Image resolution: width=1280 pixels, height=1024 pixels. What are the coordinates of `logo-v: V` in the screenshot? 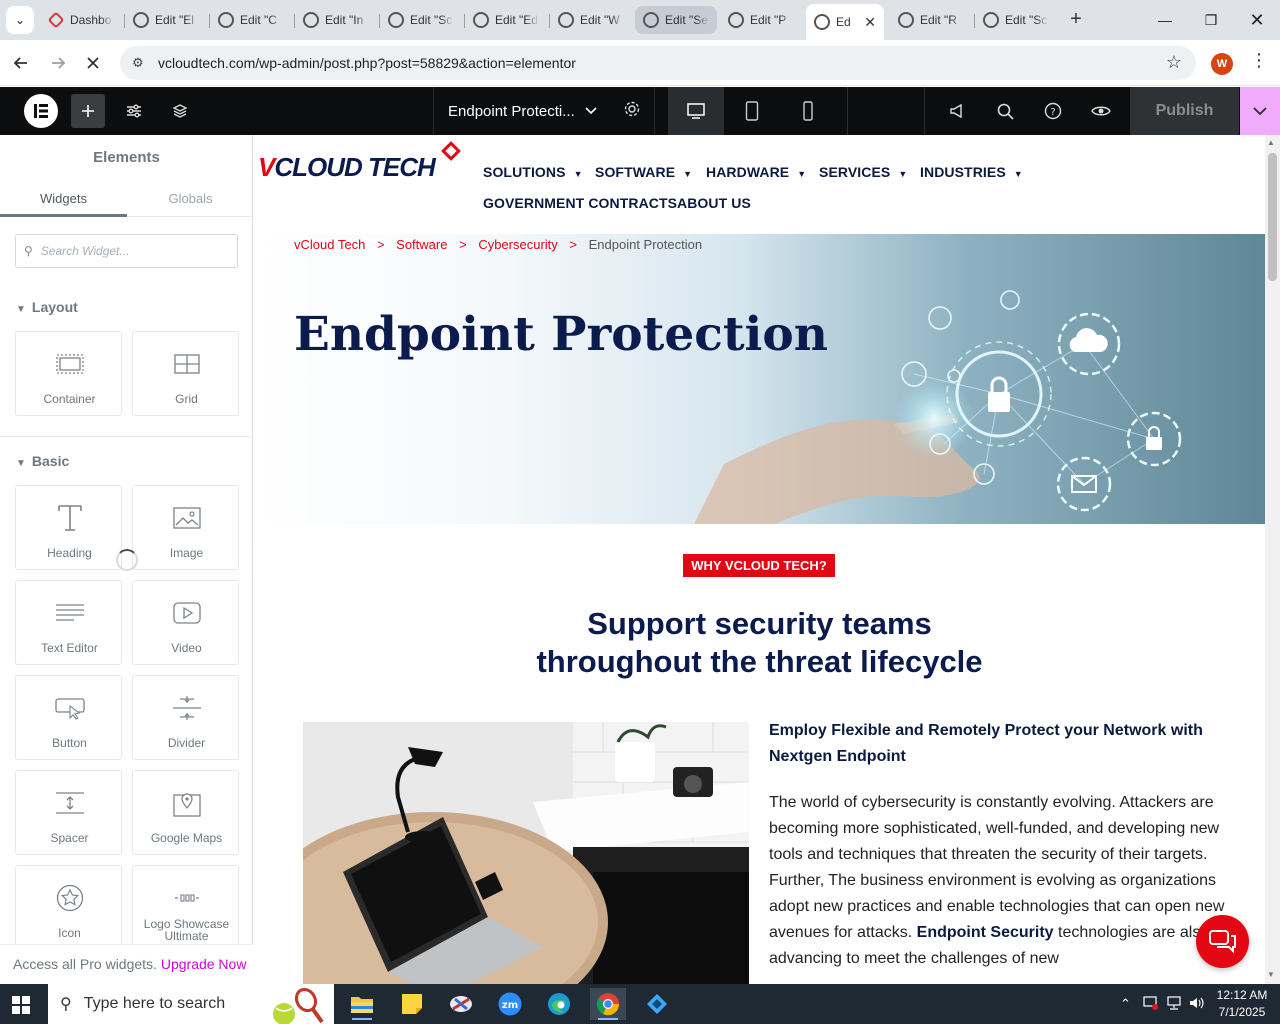 It's located at (266, 167).